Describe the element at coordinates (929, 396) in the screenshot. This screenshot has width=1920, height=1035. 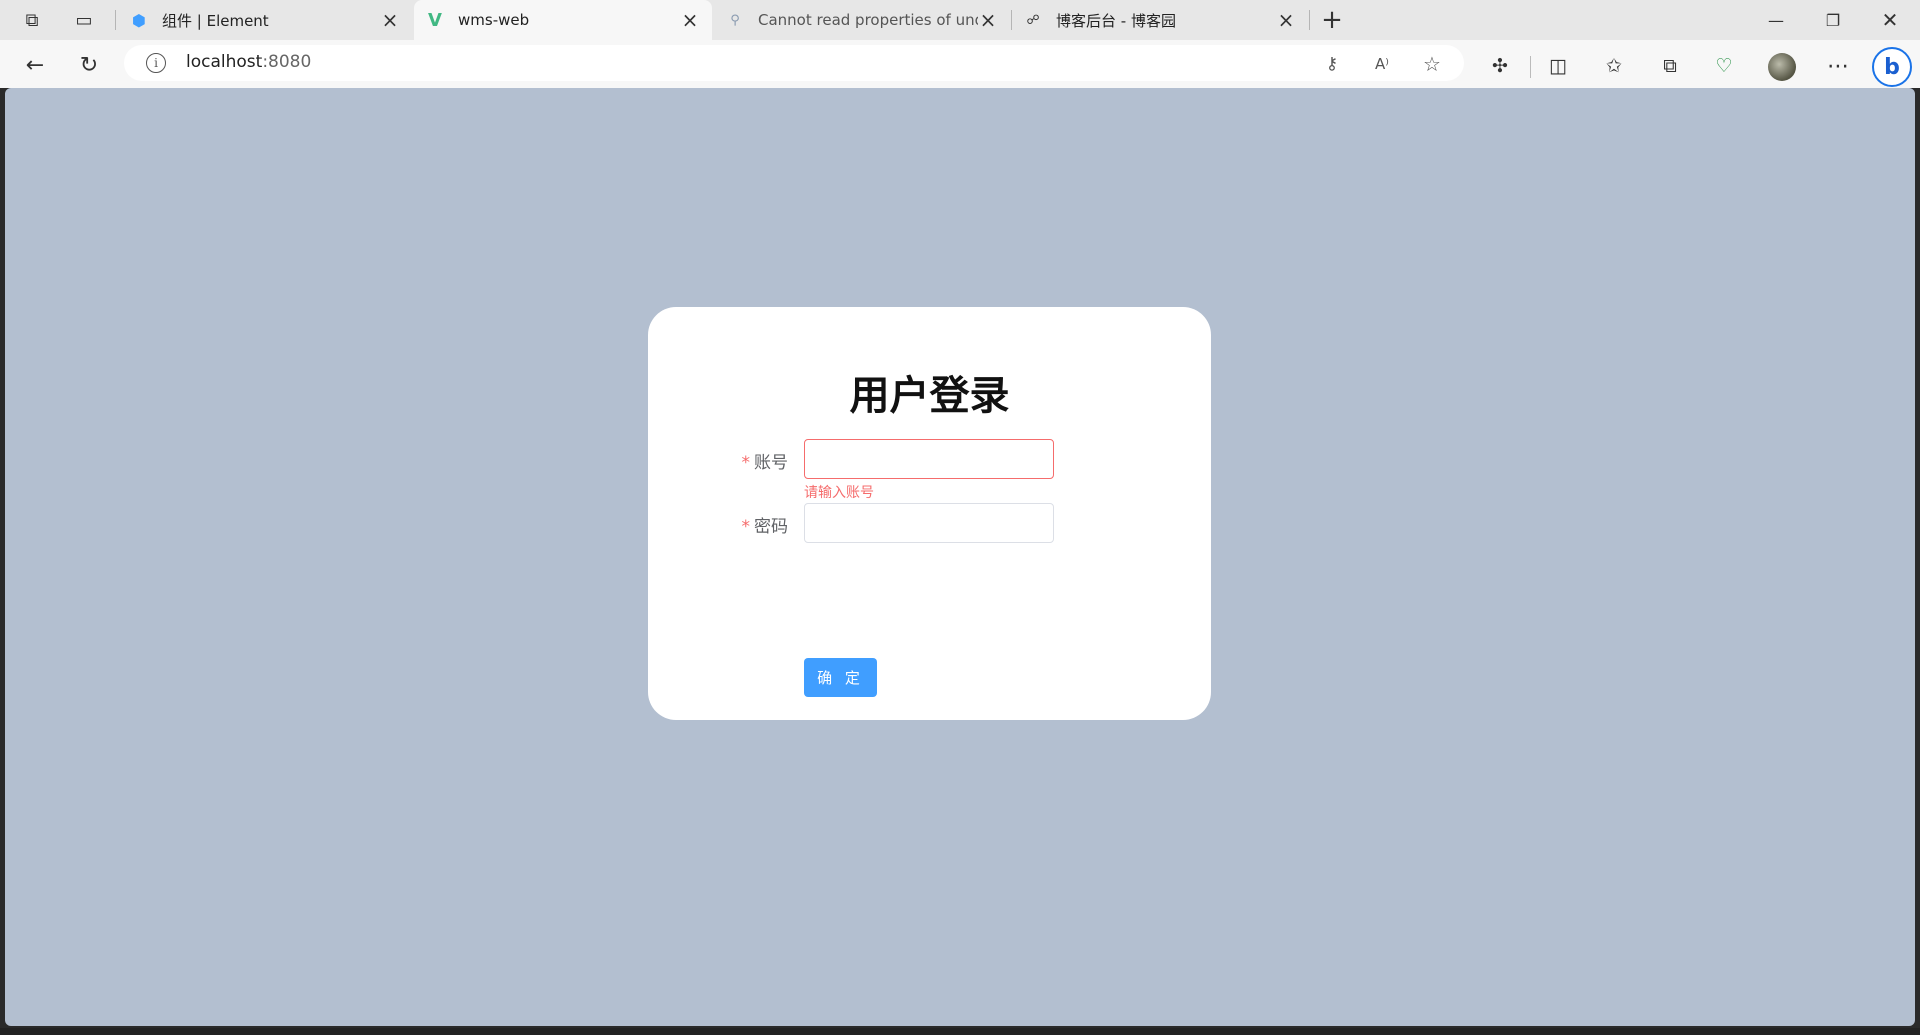
I see `page-title: 用户登录` at that location.